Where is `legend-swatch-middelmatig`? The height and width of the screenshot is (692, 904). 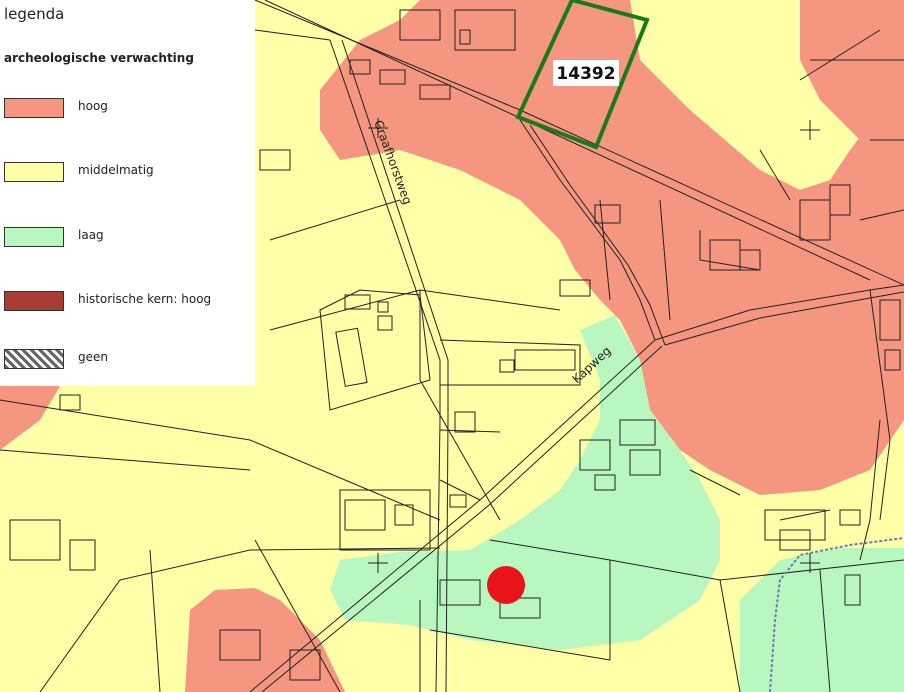 legend-swatch-middelmatig is located at coordinates (34, 172).